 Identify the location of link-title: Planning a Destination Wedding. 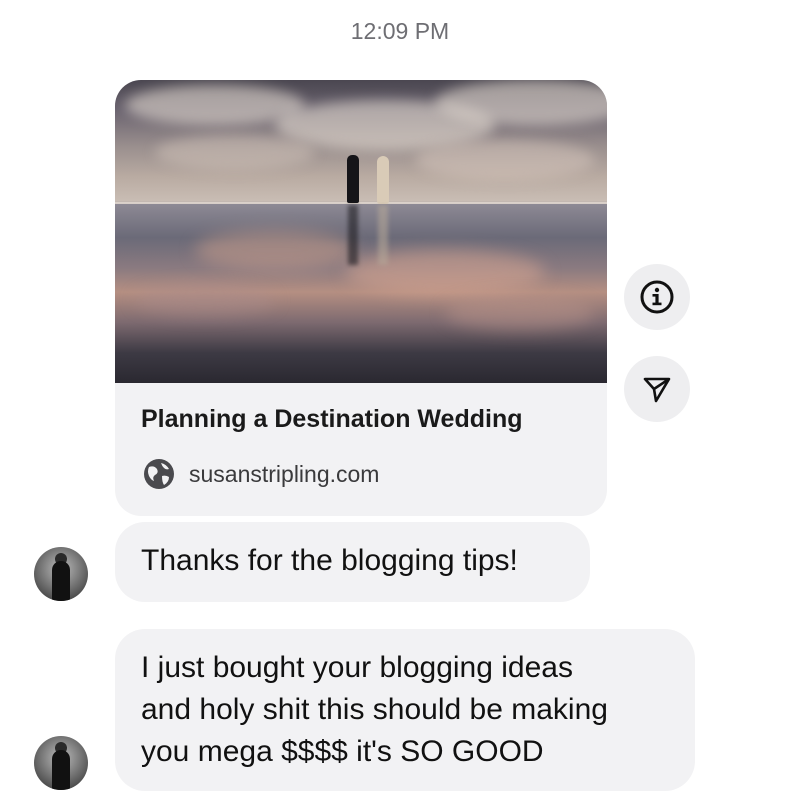
(332, 419).